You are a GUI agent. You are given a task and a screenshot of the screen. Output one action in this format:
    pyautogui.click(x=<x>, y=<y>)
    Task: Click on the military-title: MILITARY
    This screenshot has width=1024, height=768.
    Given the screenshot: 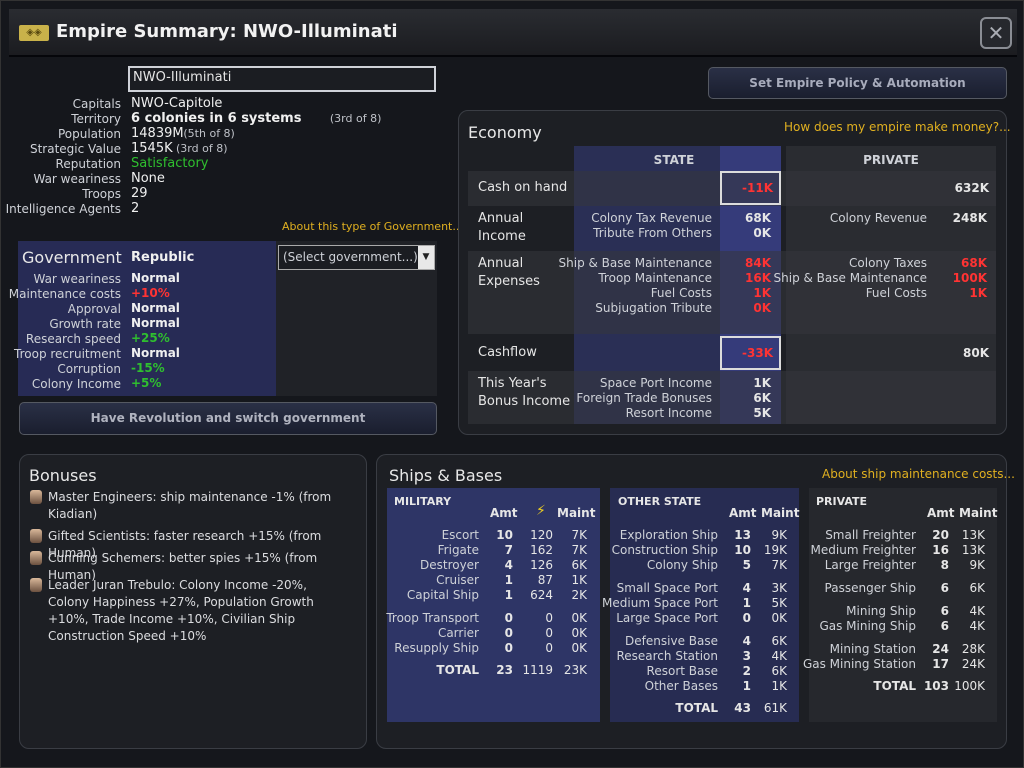 What is the action you would take?
    pyautogui.click(x=423, y=501)
    